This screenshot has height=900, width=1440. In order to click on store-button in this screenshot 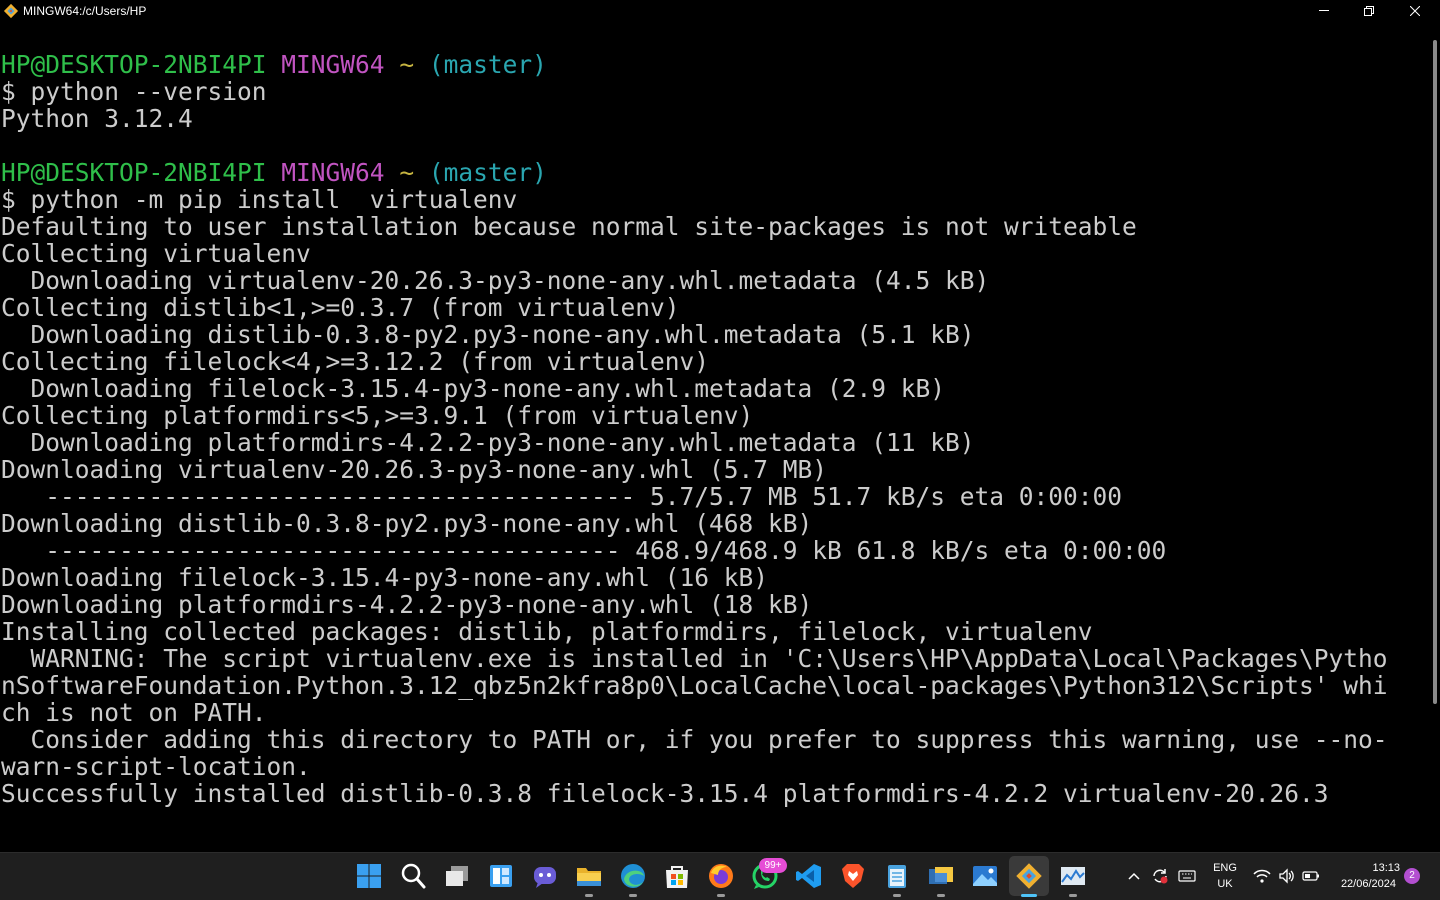, I will do `click(677, 876)`.